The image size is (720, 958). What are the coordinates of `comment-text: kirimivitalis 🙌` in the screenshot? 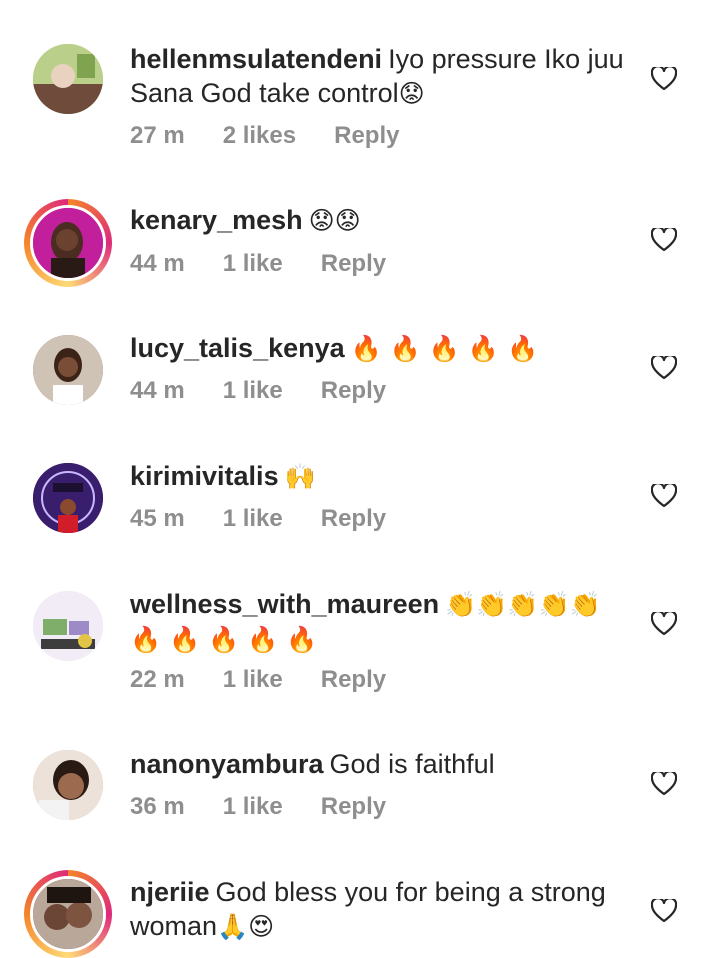 It's located at (382, 476).